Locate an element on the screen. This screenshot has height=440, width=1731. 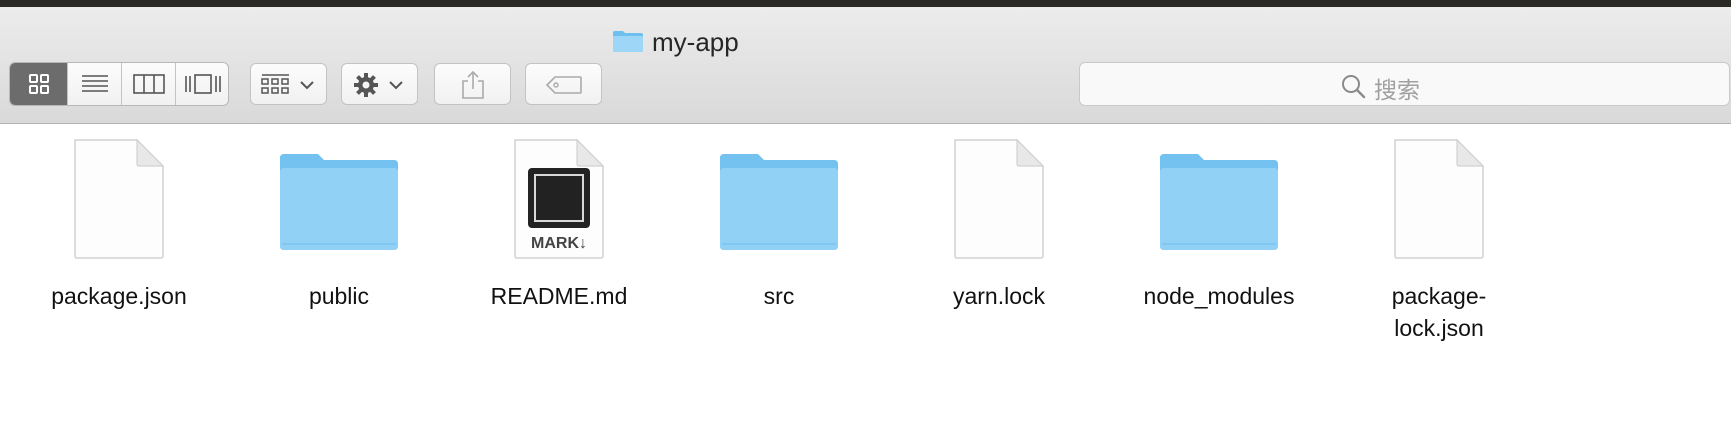
file-name: README.md is located at coordinates (559, 296).